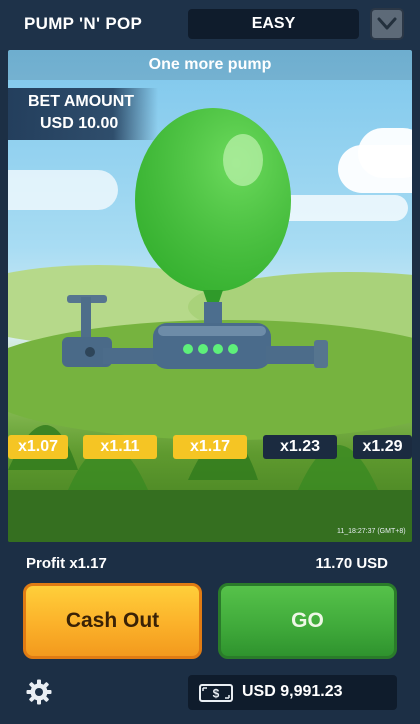 The height and width of the screenshot is (724, 420). I want to click on balance-display: $ USD 9,991.23, so click(292, 692).